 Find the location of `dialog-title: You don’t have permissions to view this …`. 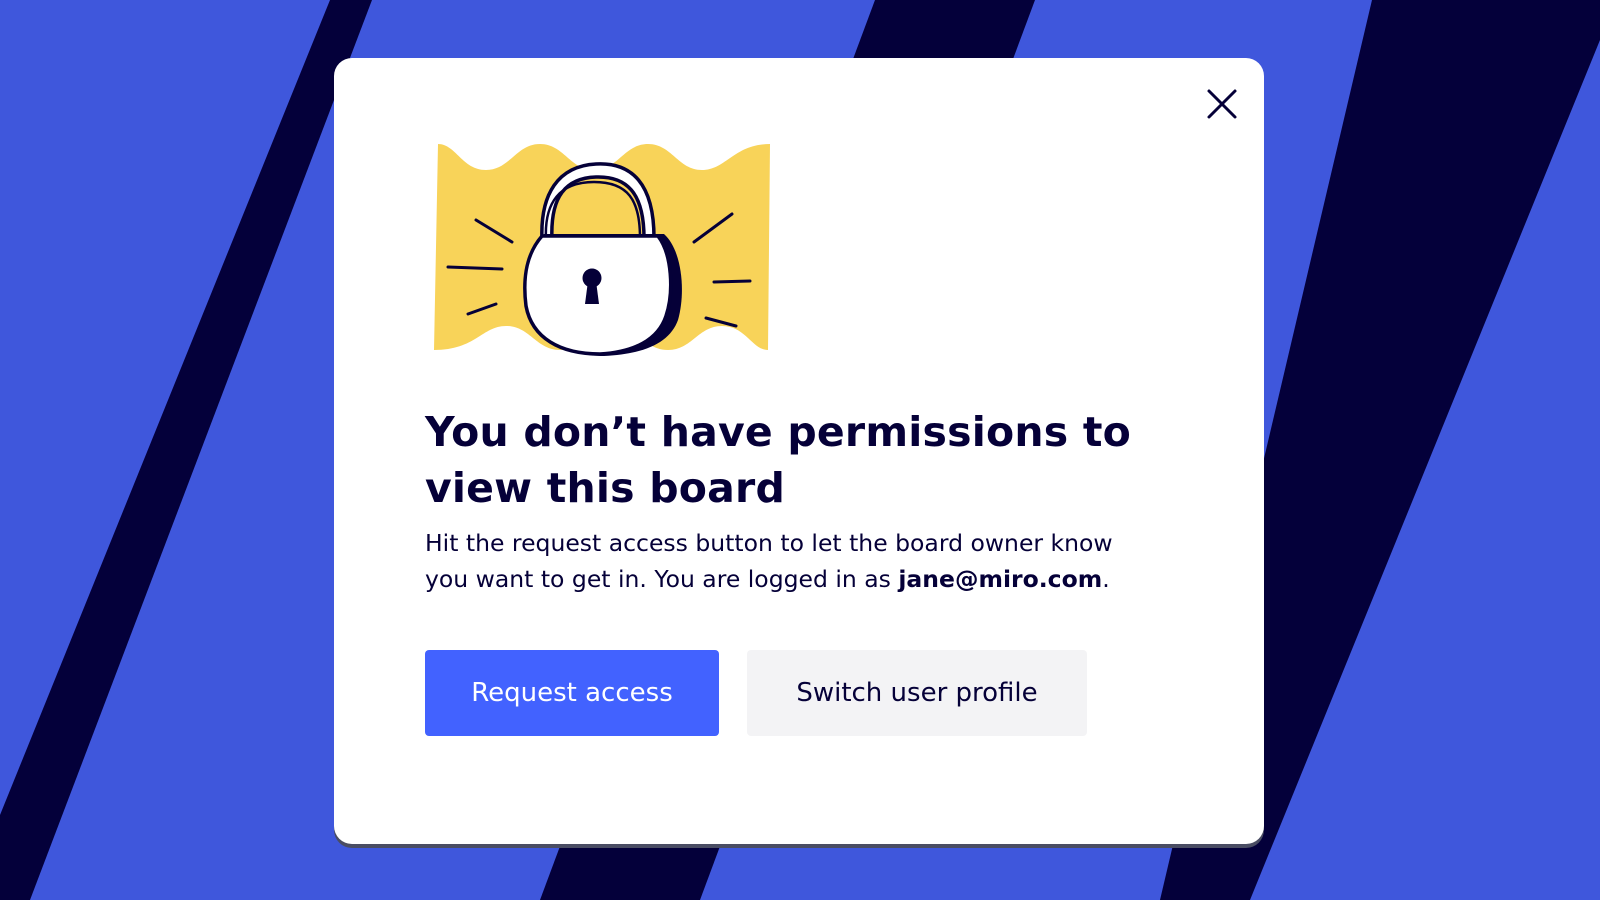

dialog-title: You don’t have permissions to view this … is located at coordinates (778, 460).